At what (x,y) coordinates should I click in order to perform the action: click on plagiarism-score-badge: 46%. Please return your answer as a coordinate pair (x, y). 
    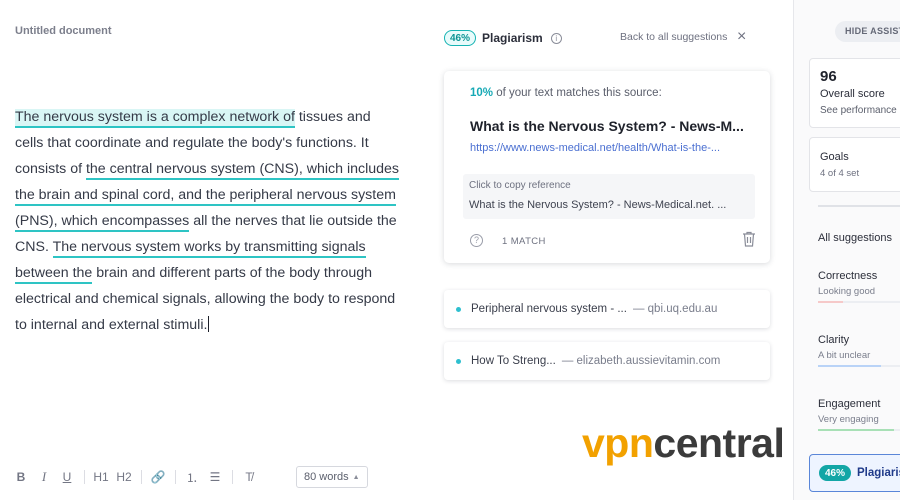
    Looking at the image, I should click on (460, 38).